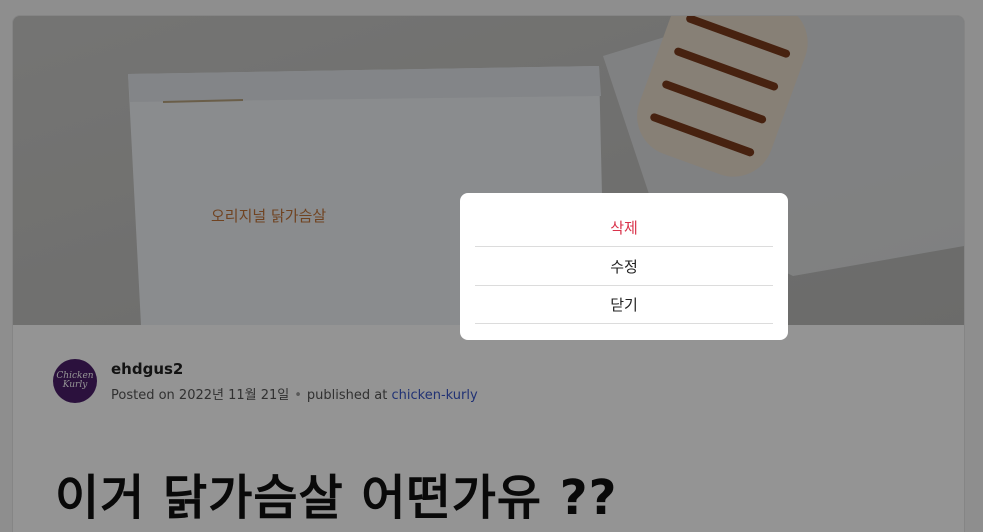 This screenshot has width=983, height=532. I want to click on action-menu: 삭제 수정 닫기, so click(624, 266).